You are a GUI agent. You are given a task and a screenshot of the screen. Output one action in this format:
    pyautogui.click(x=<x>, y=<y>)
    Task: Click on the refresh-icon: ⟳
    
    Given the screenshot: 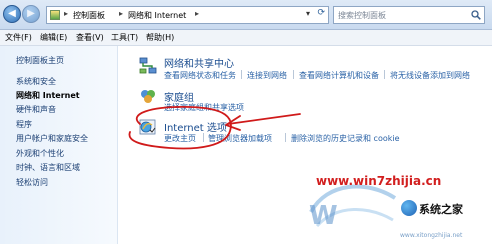 What is the action you would take?
    pyautogui.click(x=321, y=13)
    